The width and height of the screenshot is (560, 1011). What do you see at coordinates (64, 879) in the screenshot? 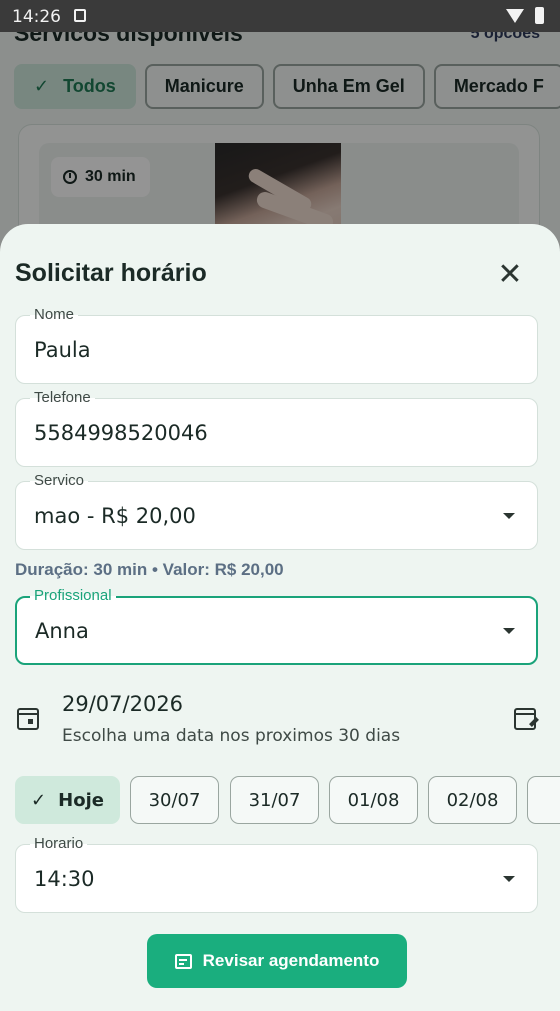
I see `horario-value: 14:30` at bounding box center [64, 879].